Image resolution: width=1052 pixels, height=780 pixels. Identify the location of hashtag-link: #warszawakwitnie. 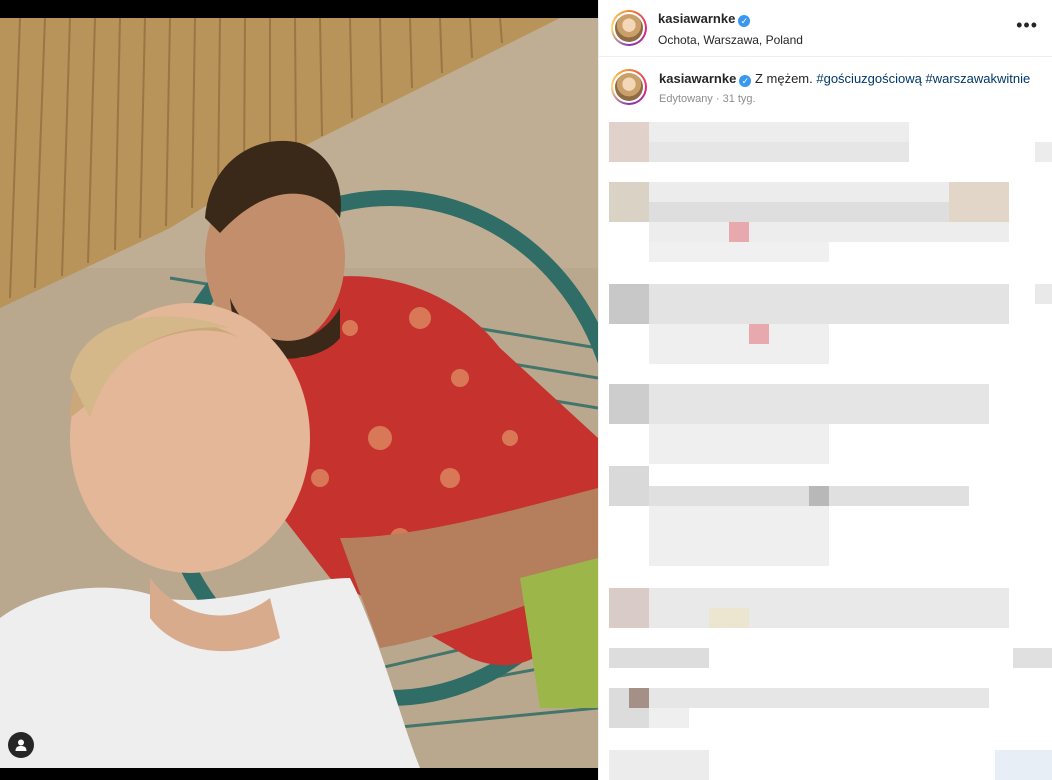
(978, 78).